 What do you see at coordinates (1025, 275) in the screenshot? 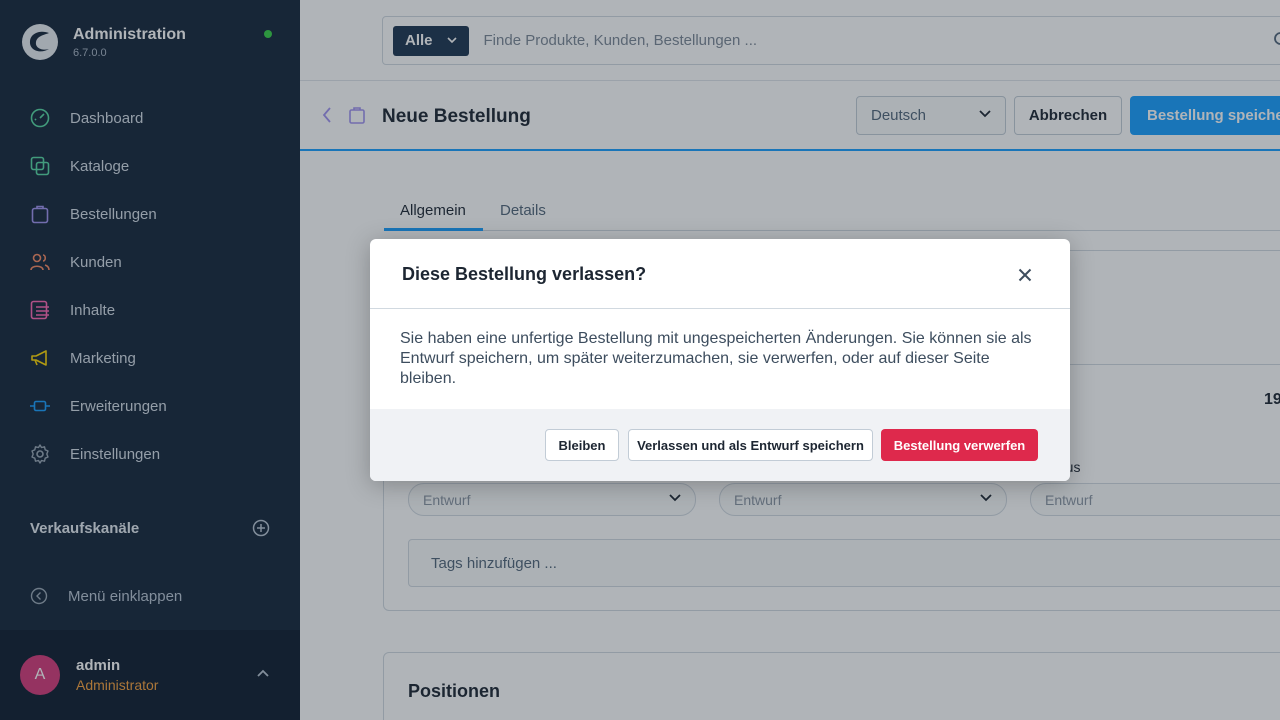
I see `close-icon` at bounding box center [1025, 275].